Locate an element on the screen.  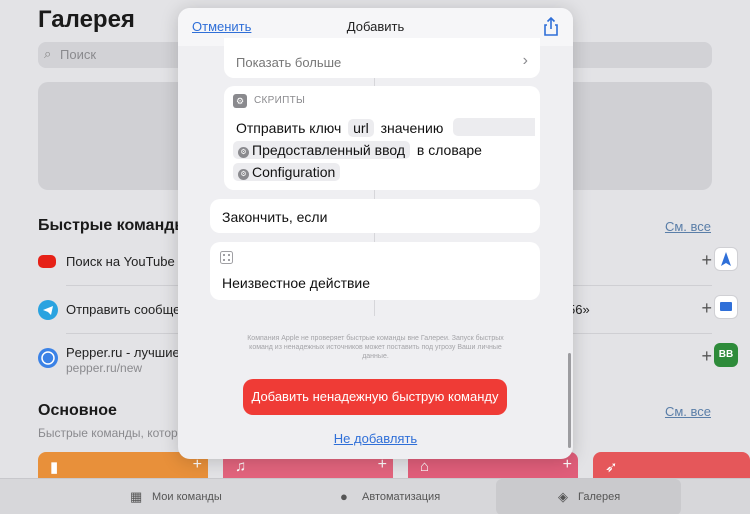
key-token: url is located at coordinates (361, 128).